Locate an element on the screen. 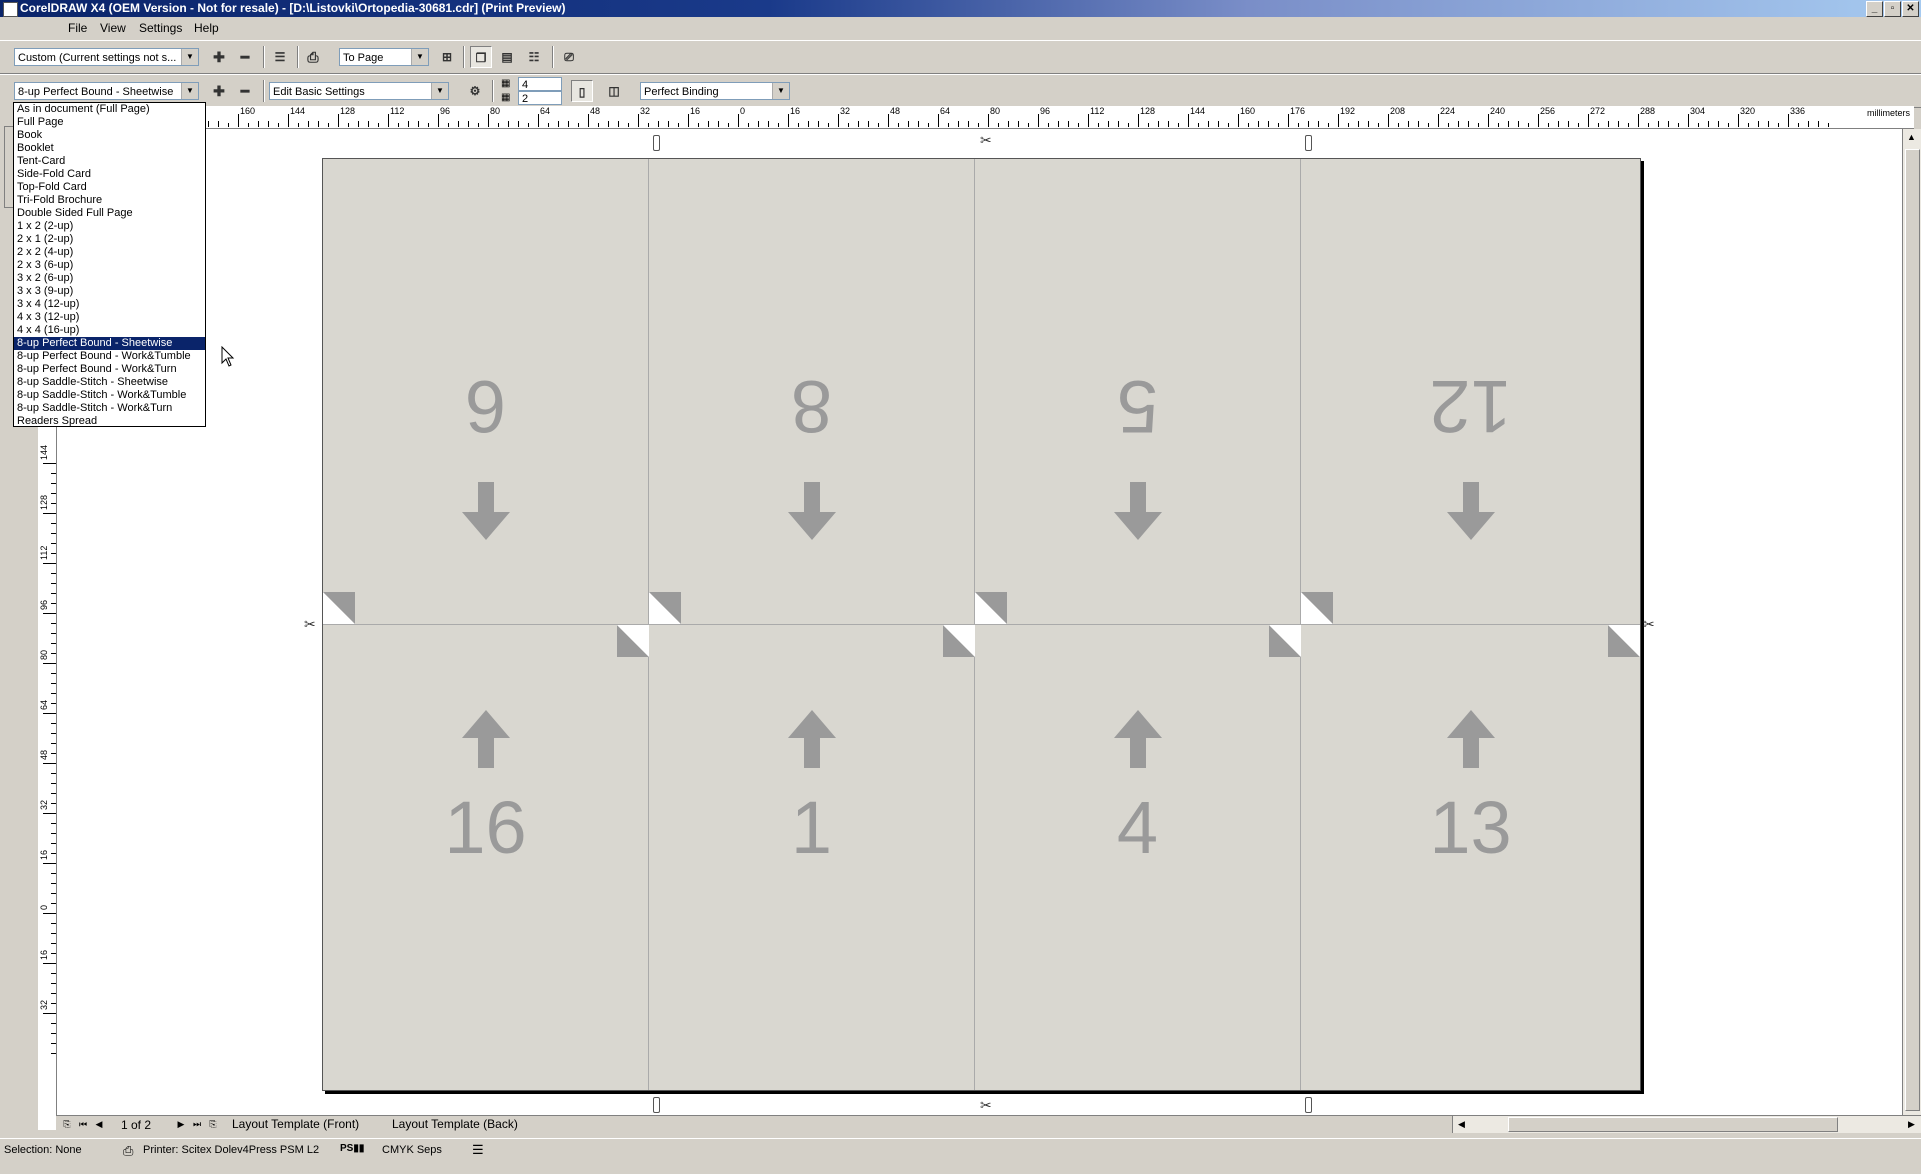 This screenshot has height=1174, width=1921. separations-status: CMYK Seps is located at coordinates (412, 1150).